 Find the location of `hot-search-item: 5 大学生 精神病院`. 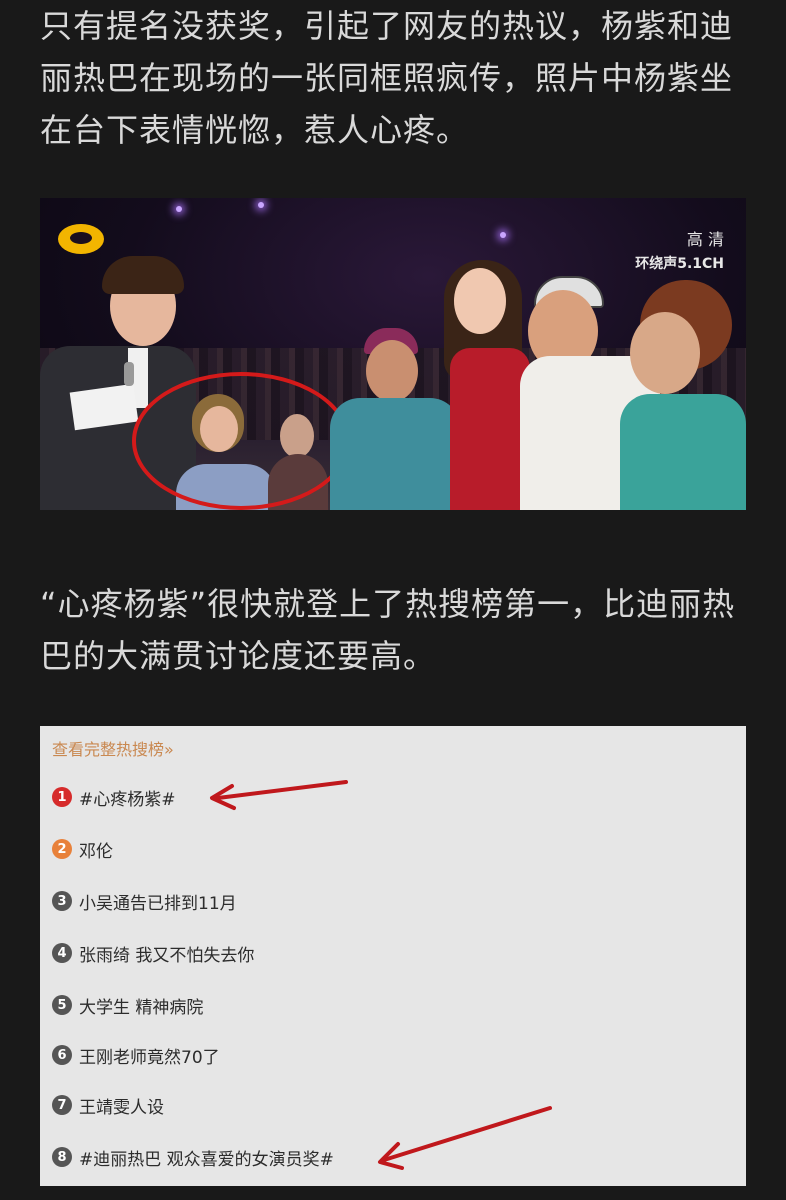

hot-search-item: 5 大学生 精神病院 is located at coordinates (127, 1005).